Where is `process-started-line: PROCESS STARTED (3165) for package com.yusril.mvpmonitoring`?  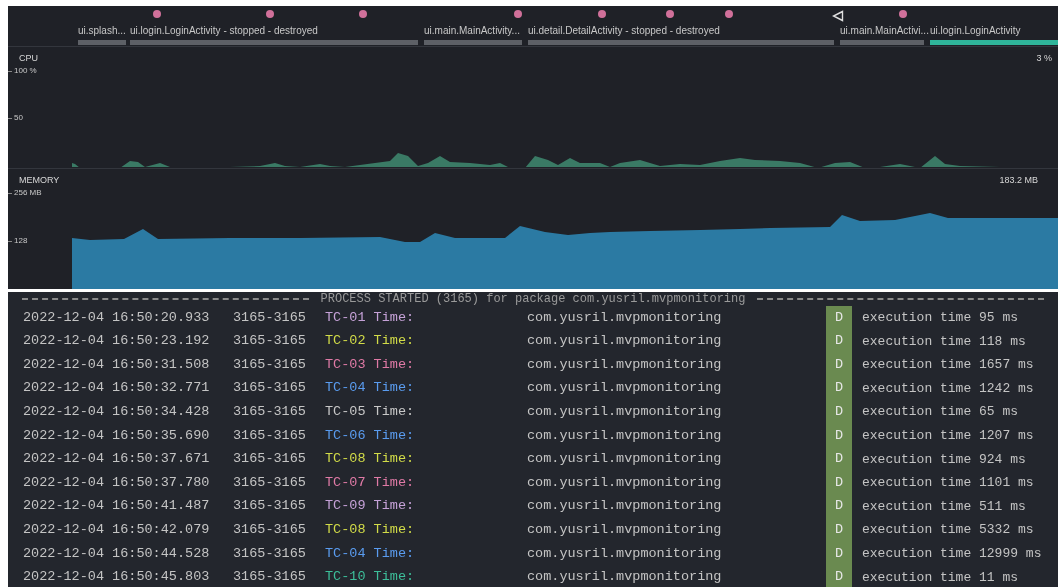 process-started-line: PROCESS STARTED (3165) for package com.yusril.mvpmonitoring is located at coordinates (533, 299).